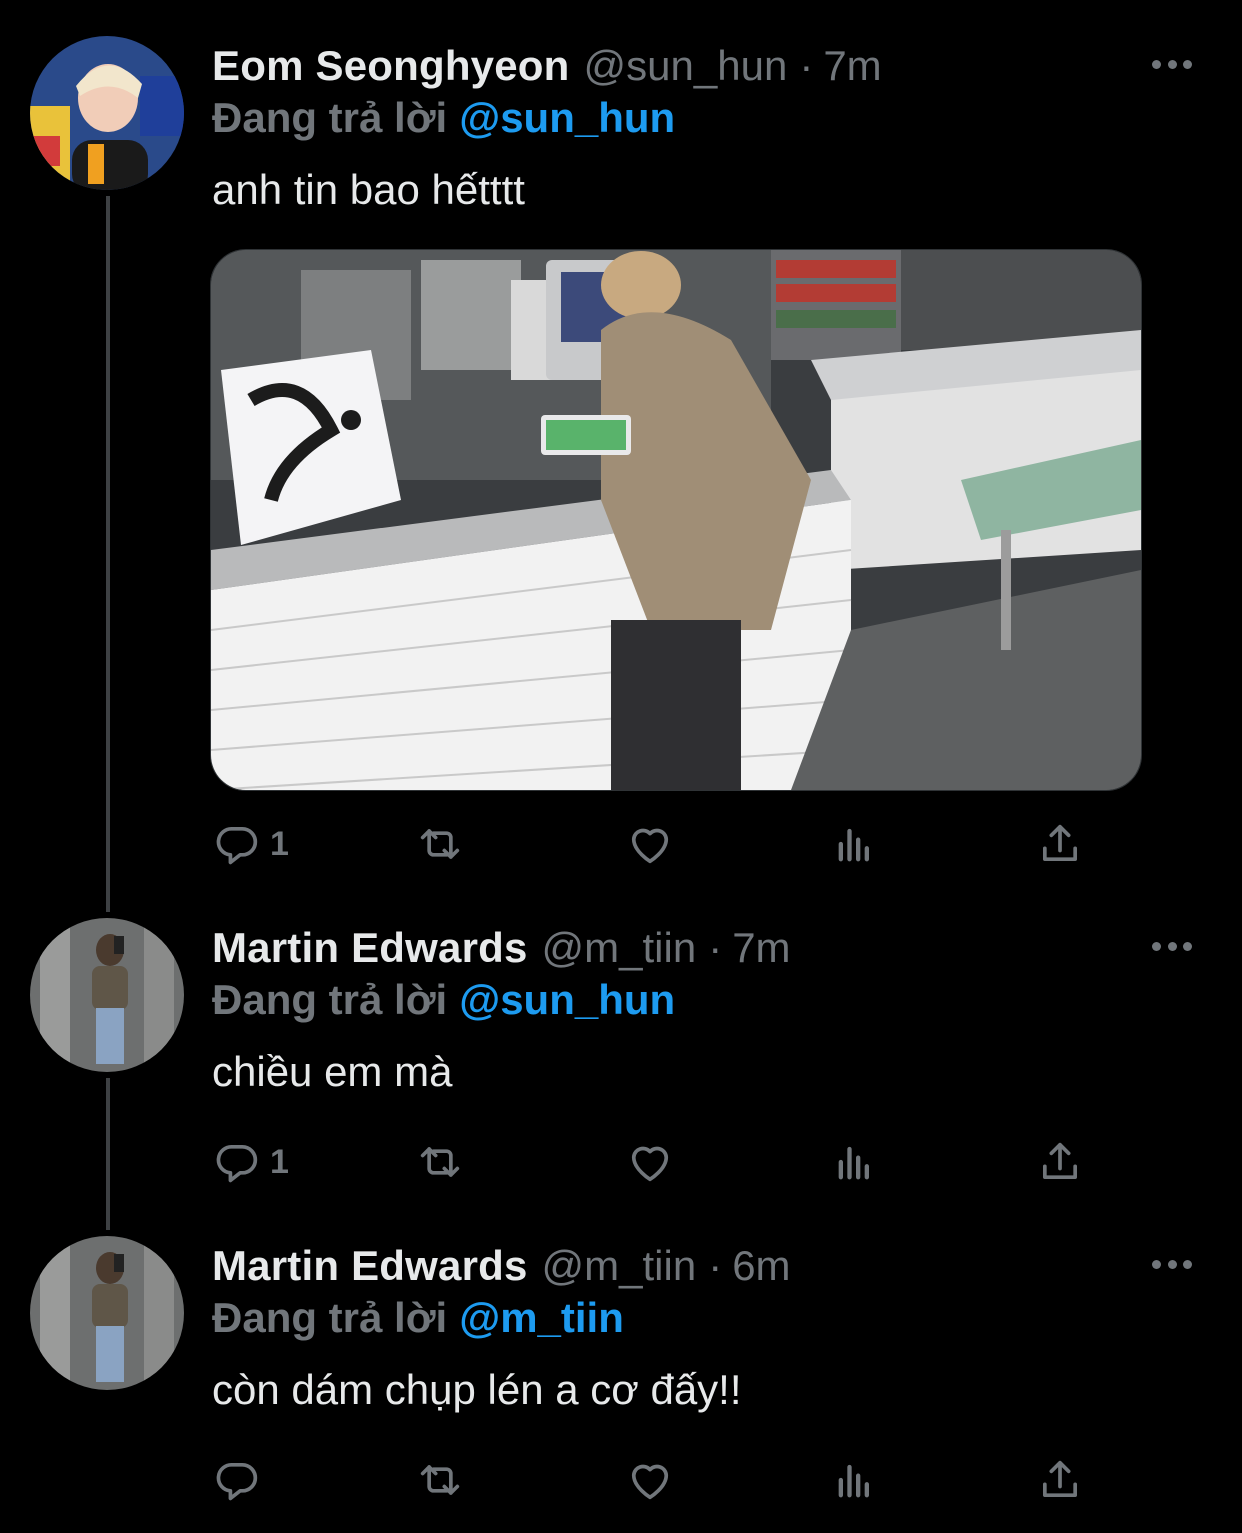  Describe the element at coordinates (477, 1389) in the screenshot. I see `tweet-text: còn dám chụp lén a cơ đấy!!` at that location.